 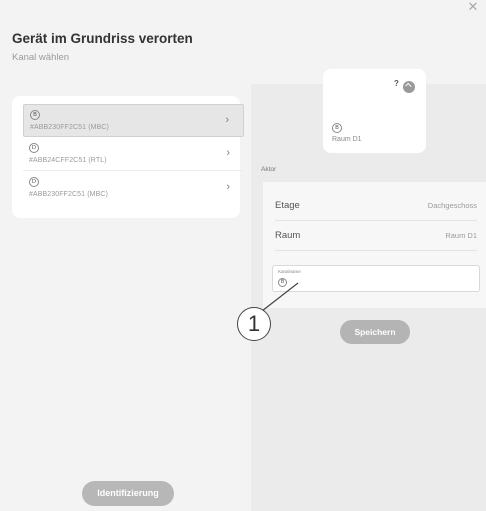 I want to click on close-icon: ✕, so click(x=473, y=7).